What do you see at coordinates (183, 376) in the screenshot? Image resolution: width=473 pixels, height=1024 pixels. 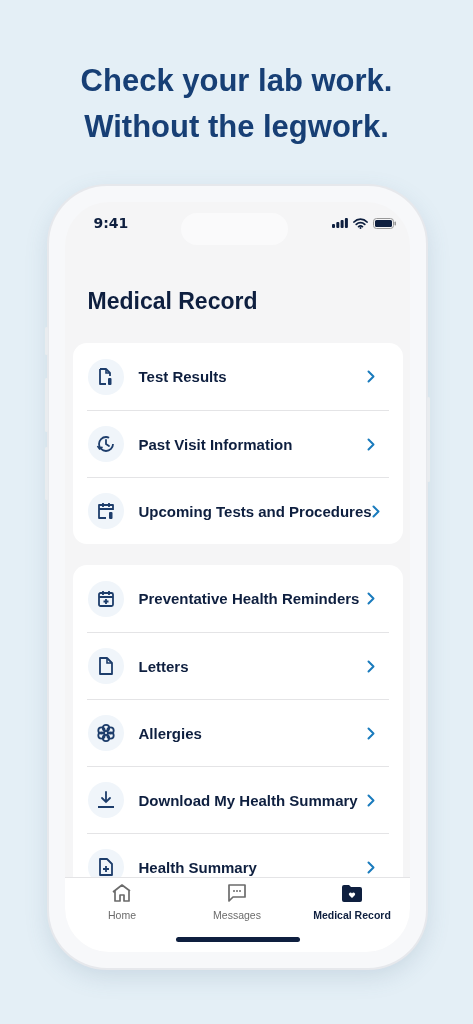 I see `item-label: Test Results` at bounding box center [183, 376].